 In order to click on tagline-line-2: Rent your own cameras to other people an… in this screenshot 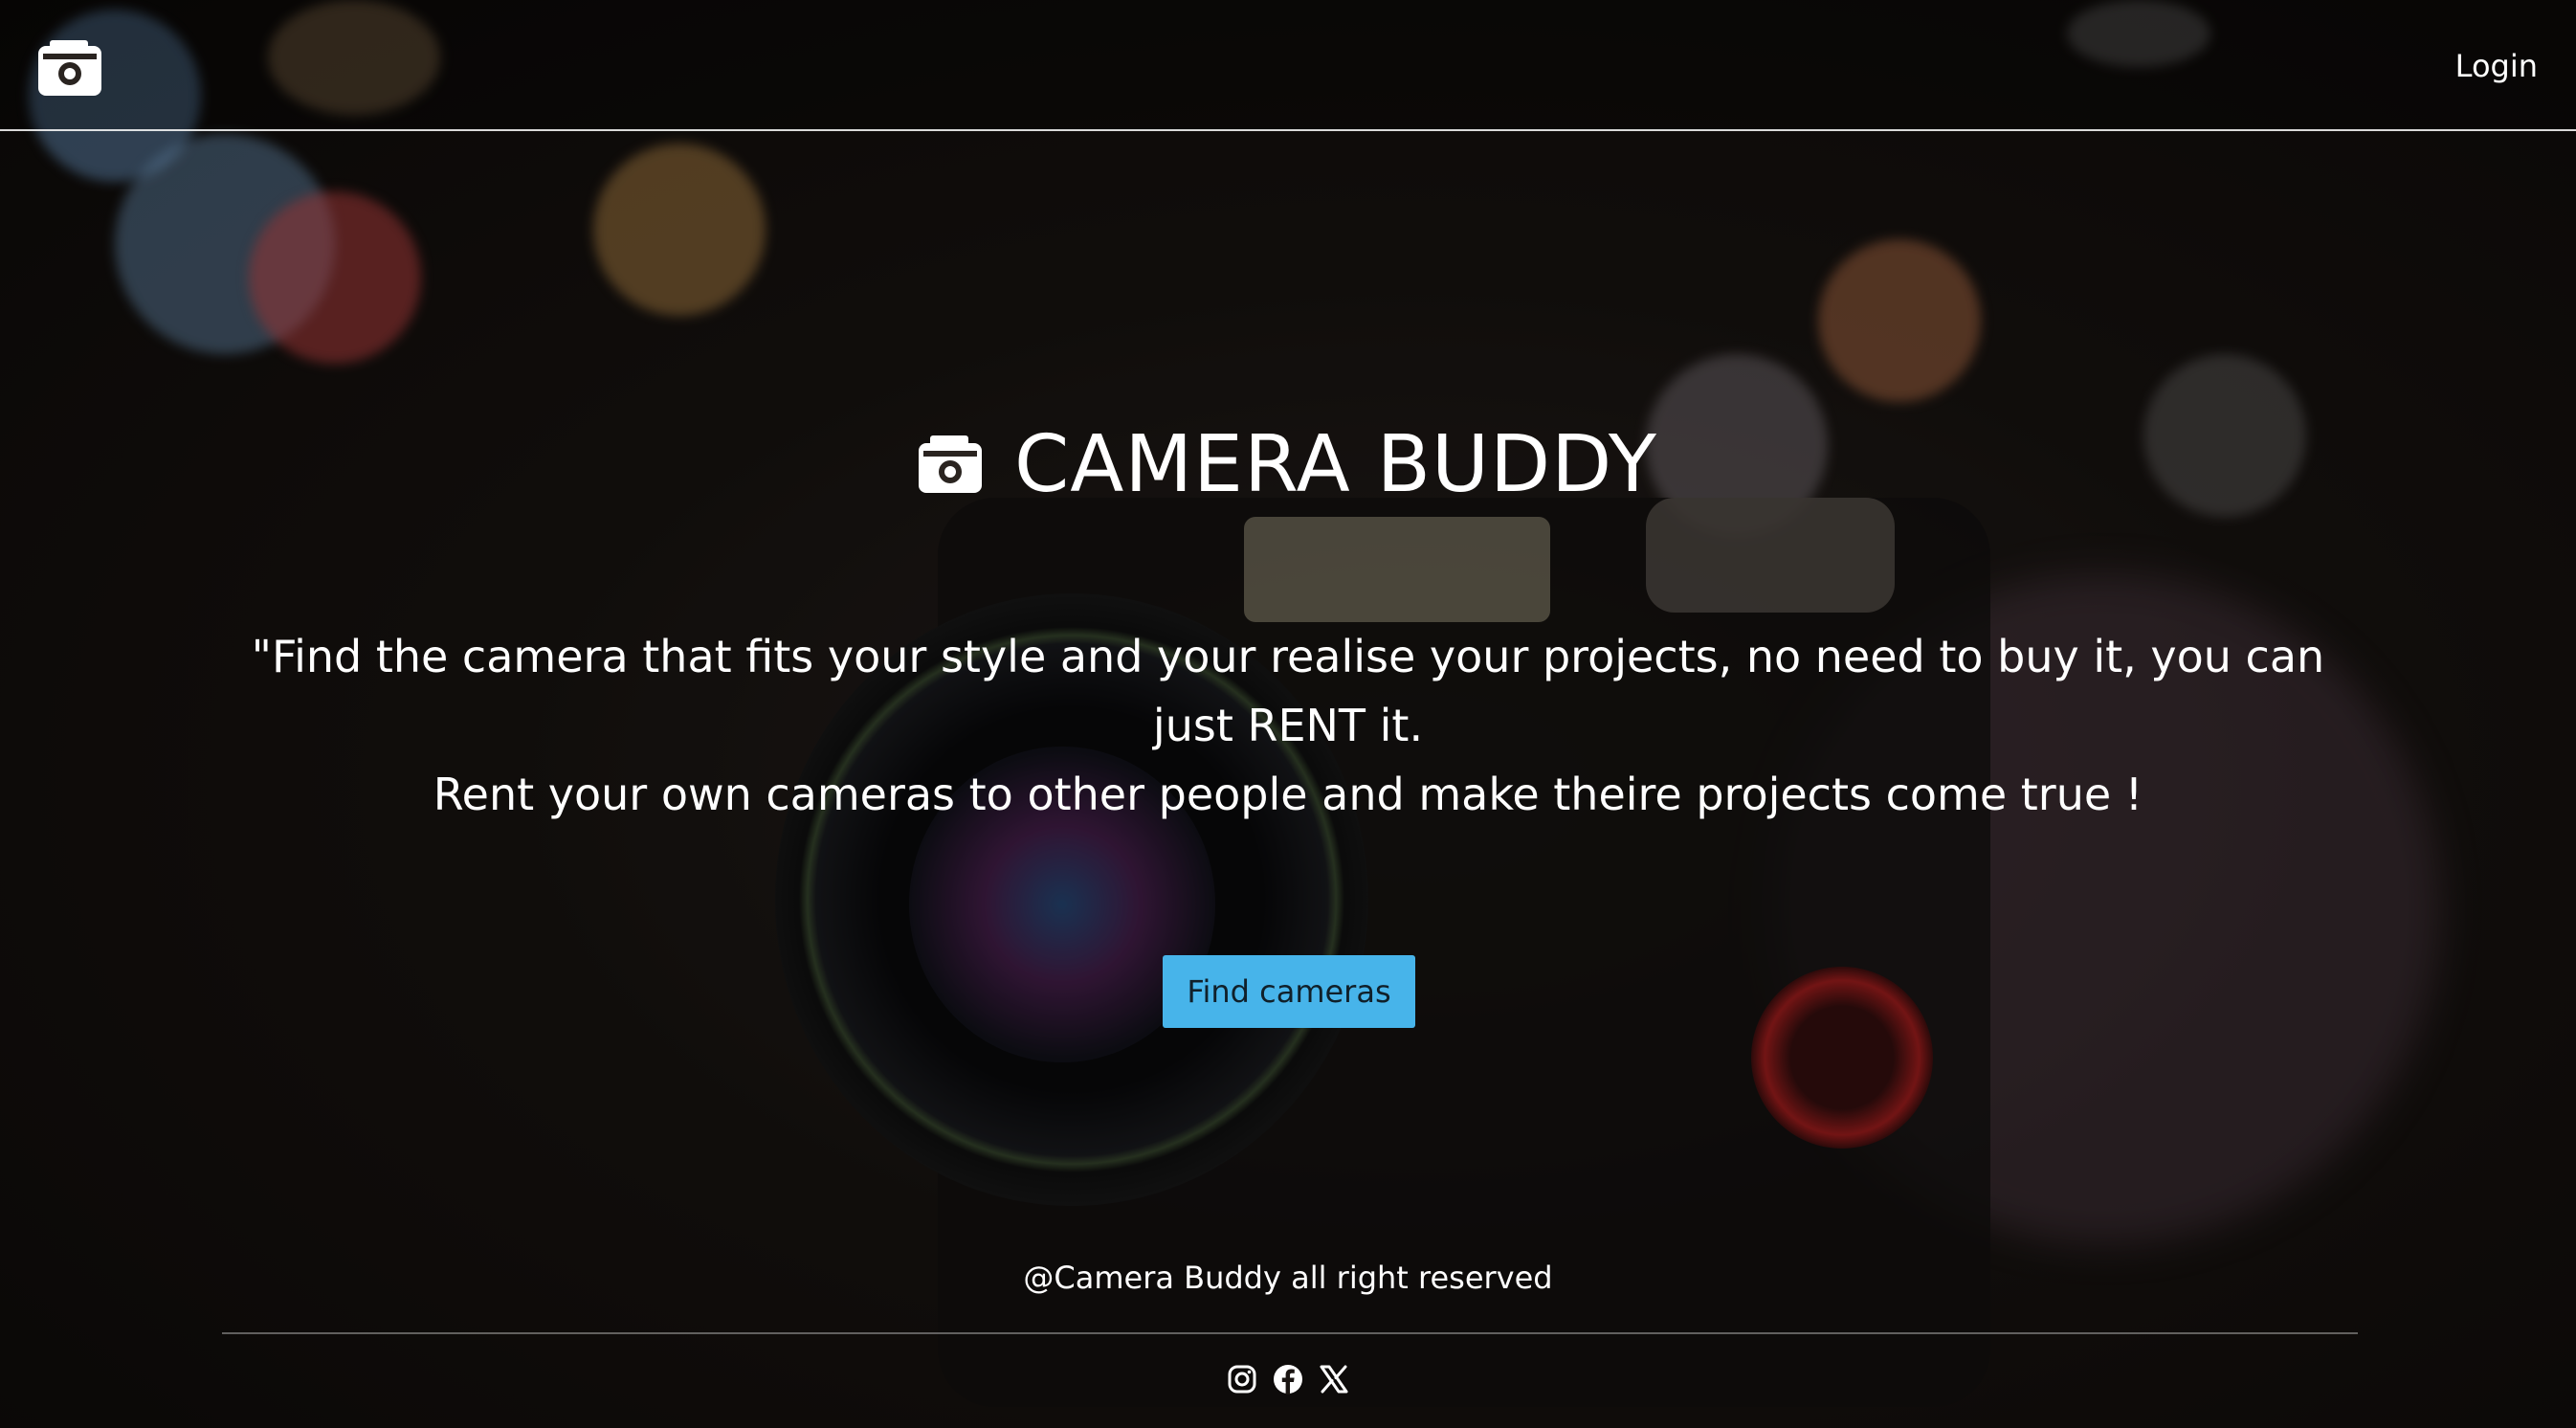, I will do `click(1288, 794)`.